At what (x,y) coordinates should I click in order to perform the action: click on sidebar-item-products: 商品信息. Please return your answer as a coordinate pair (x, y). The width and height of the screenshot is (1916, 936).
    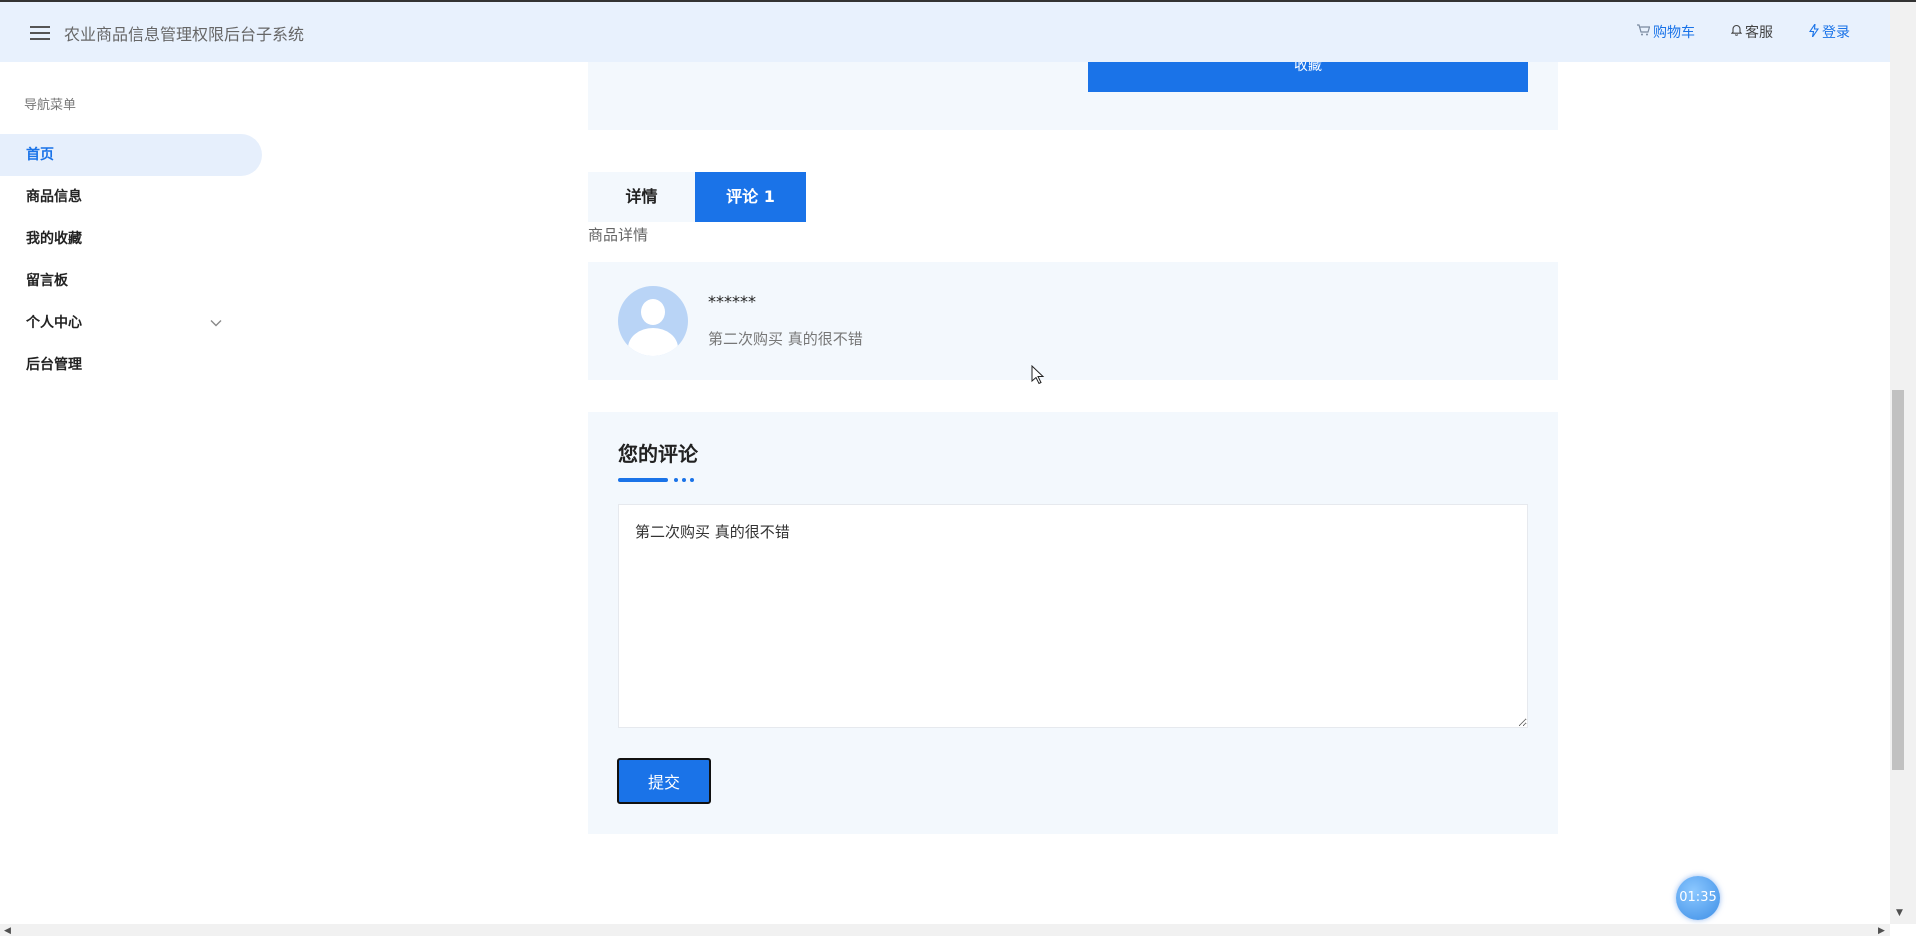
    Looking at the image, I should click on (131, 197).